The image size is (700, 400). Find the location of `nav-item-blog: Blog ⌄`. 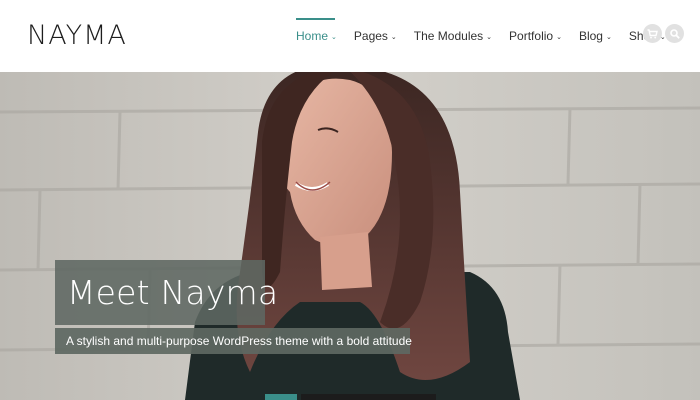

nav-item-blog: Blog ⌄ is located at coordinates (595, 36).